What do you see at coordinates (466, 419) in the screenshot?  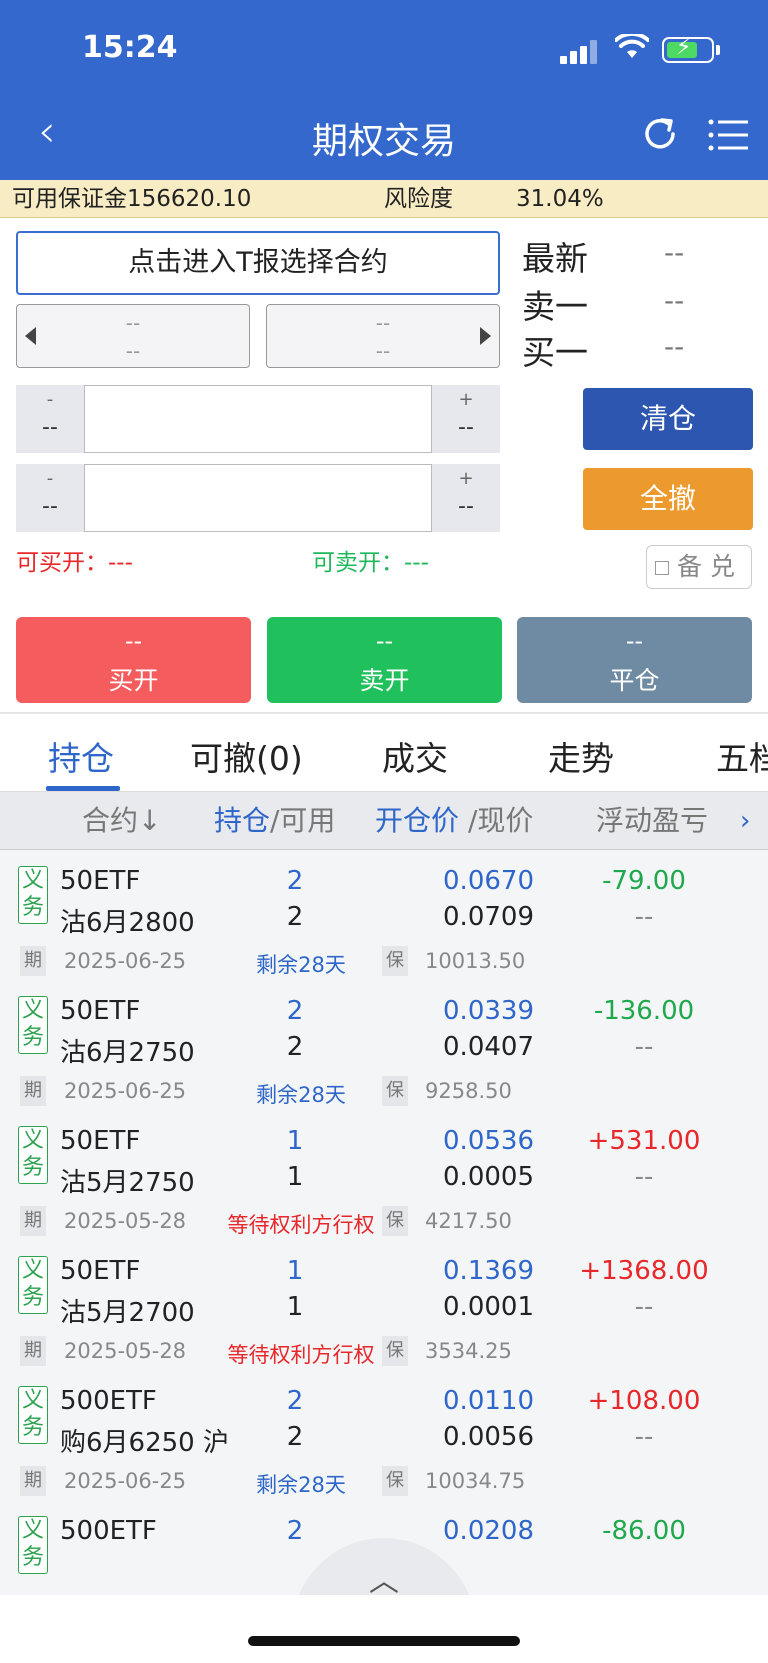 I see `price-plus-button: + --` at bounding box center [466, 419].